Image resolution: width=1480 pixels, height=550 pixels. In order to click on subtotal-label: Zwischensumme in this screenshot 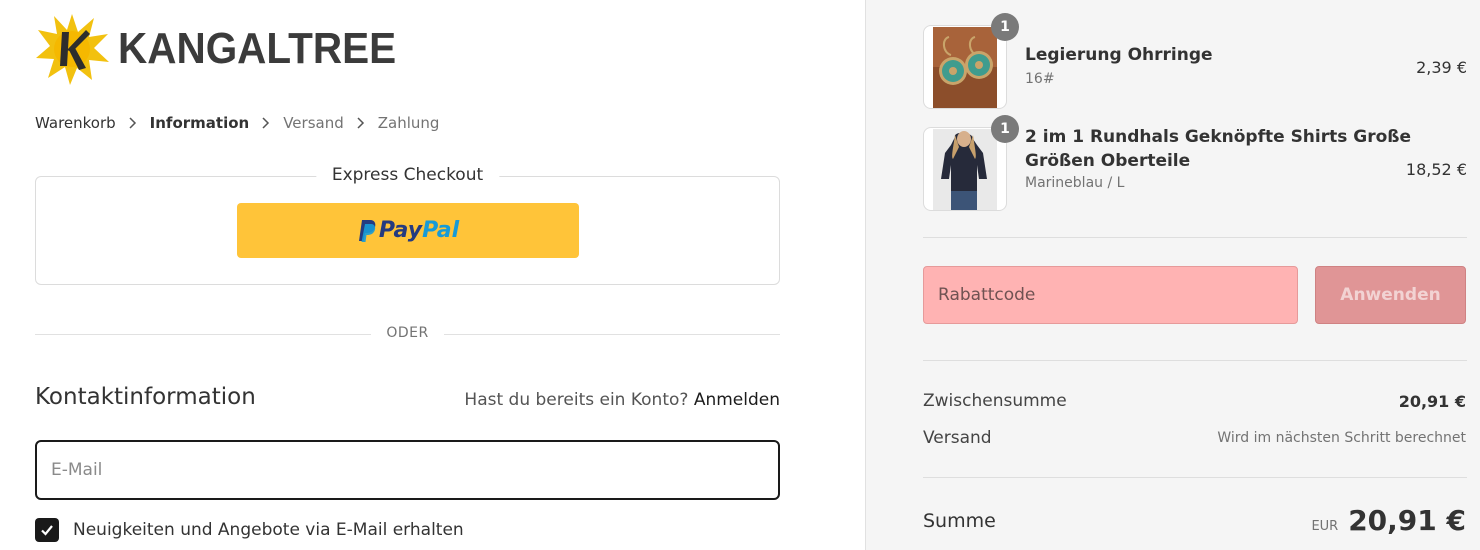, I will do `click(995, 401)`.